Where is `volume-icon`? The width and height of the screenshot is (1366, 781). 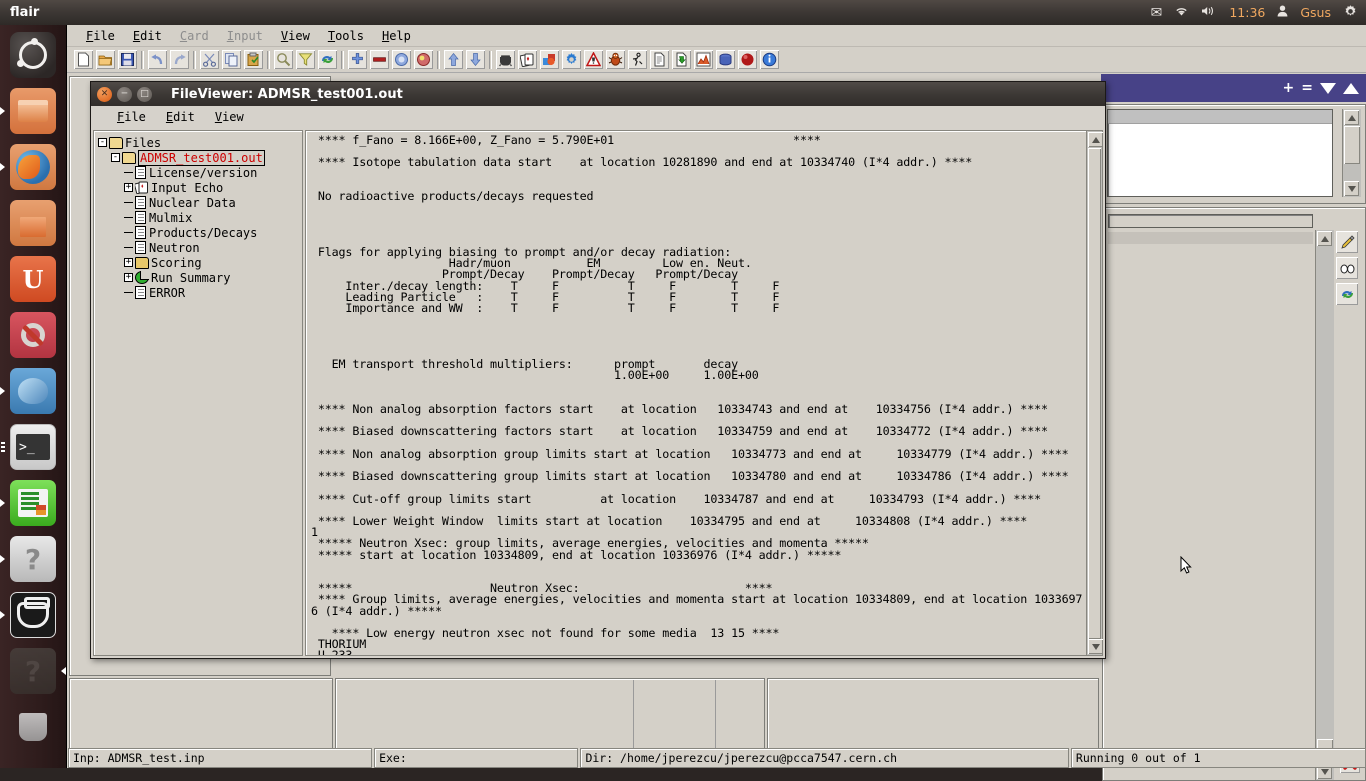
volume-icon is located at coordinates (1209, 12).